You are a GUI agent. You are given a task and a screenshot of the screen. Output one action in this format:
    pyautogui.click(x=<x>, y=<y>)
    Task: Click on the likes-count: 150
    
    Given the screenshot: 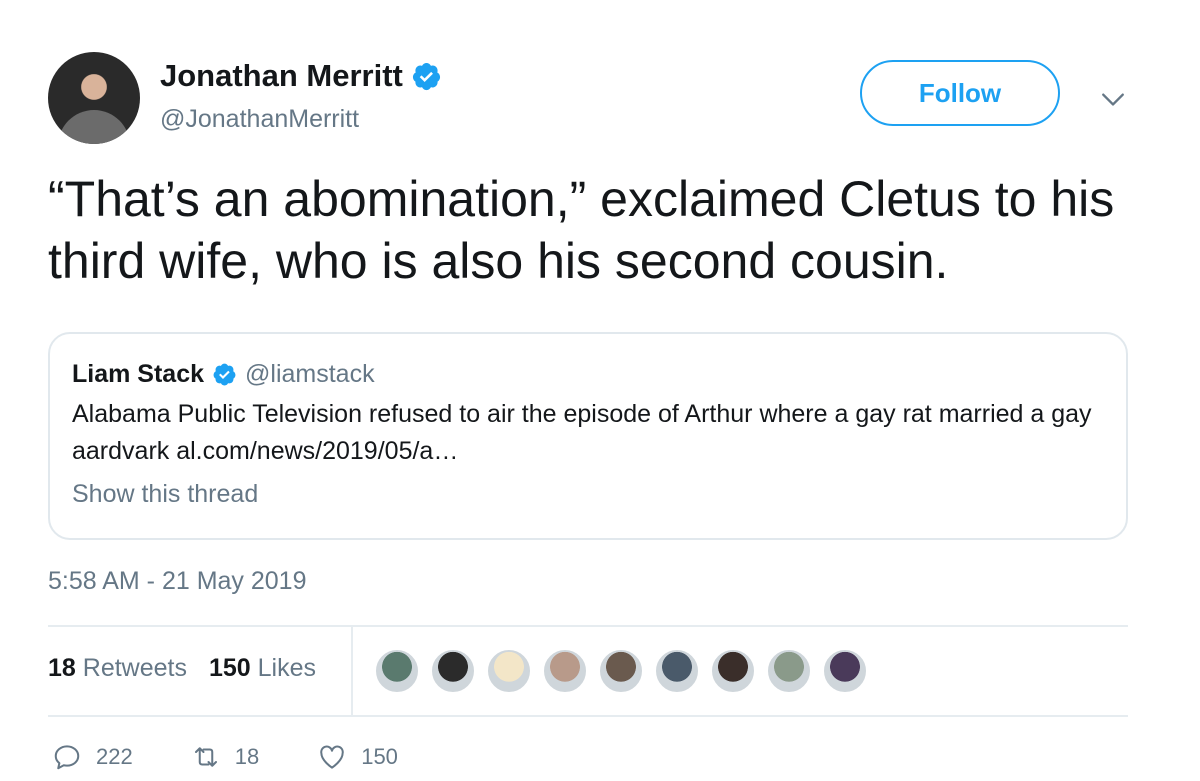 What is the action you would take?
    pyautogui.click(x=229, y=668)
    